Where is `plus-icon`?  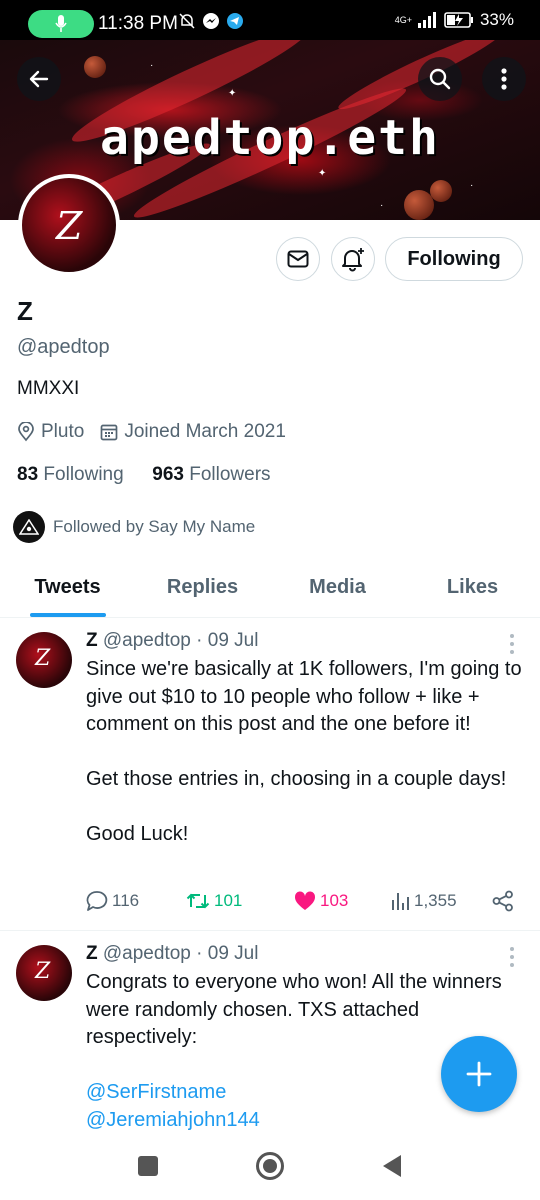 plus-icon is located at coordinates (479, 1074).